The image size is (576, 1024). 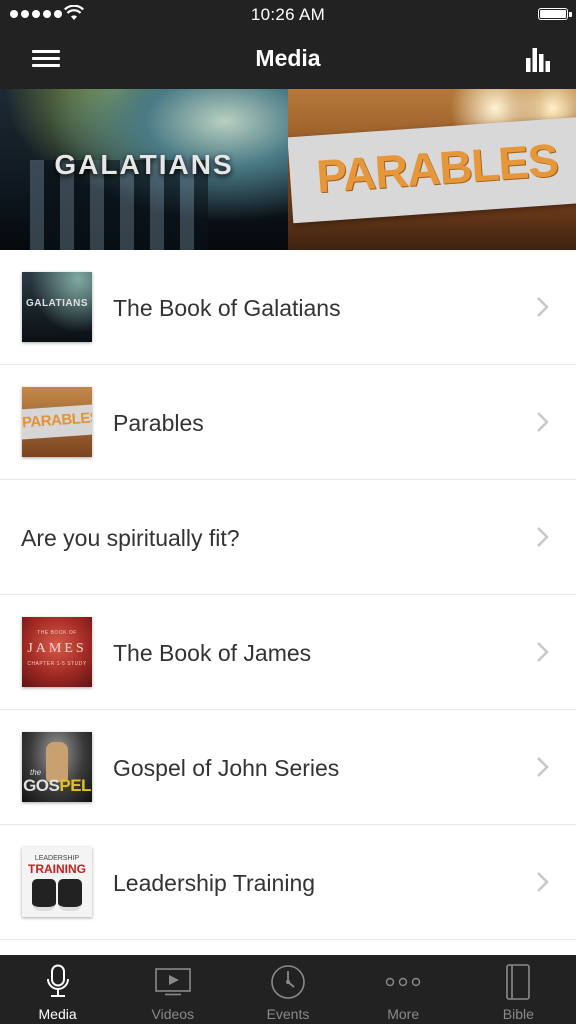 I want to click on more-dots-icon, so click(x=403, y=982).